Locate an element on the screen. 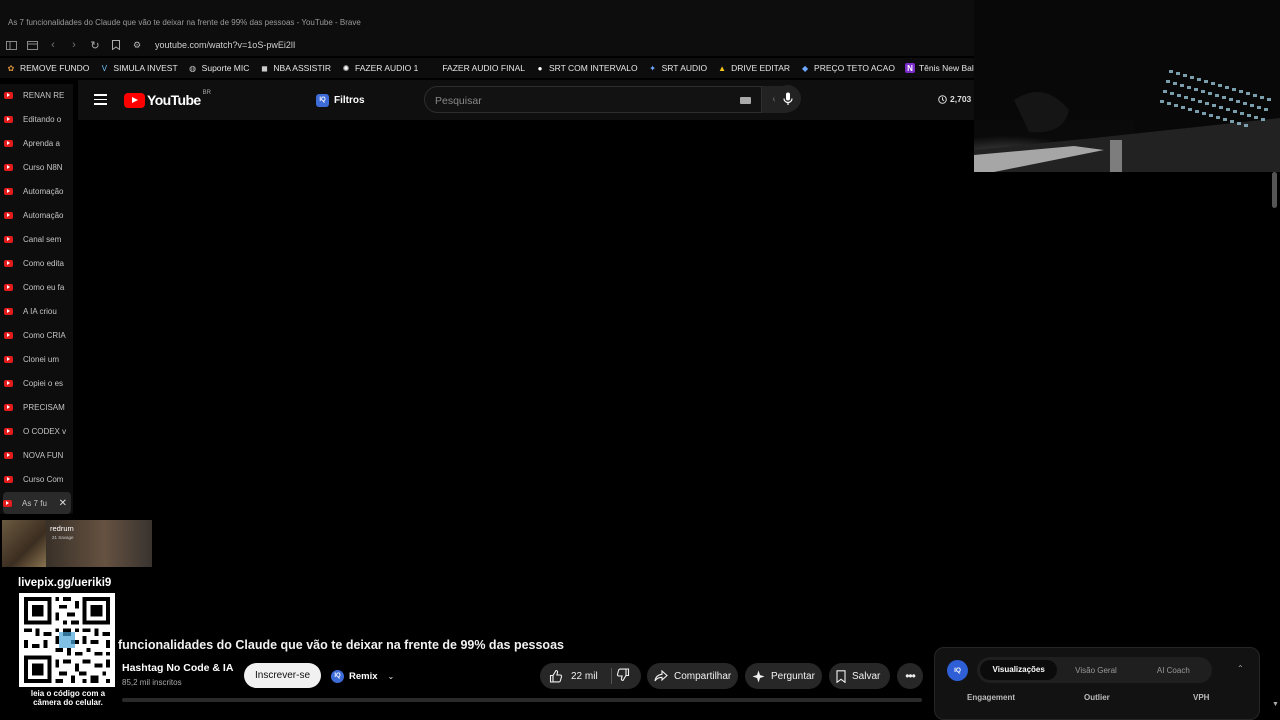 Image resolution: width=1280 pixels, height=720 pixels. tab-item: Curso N8N is located at coordinates (37, 167).